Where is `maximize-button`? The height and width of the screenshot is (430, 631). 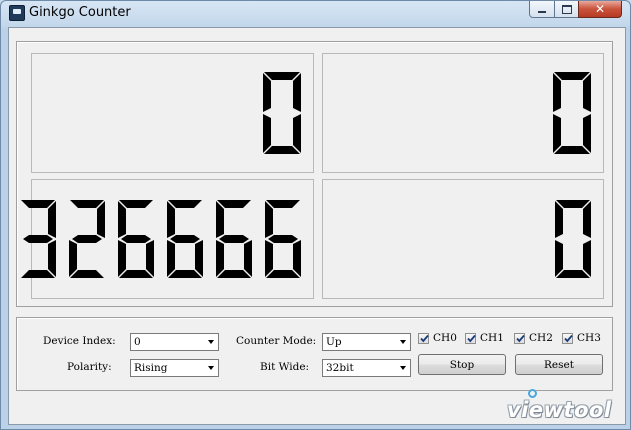 maximize-button is located at coordinates (566, 9).